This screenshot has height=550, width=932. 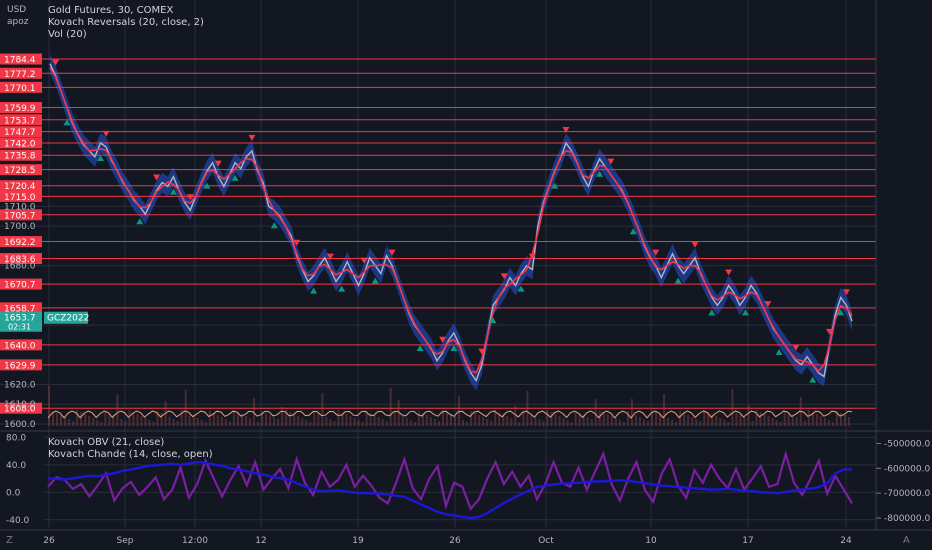 I want to click on lower-right-tick: -600000.0, so click(x=907, y=469).